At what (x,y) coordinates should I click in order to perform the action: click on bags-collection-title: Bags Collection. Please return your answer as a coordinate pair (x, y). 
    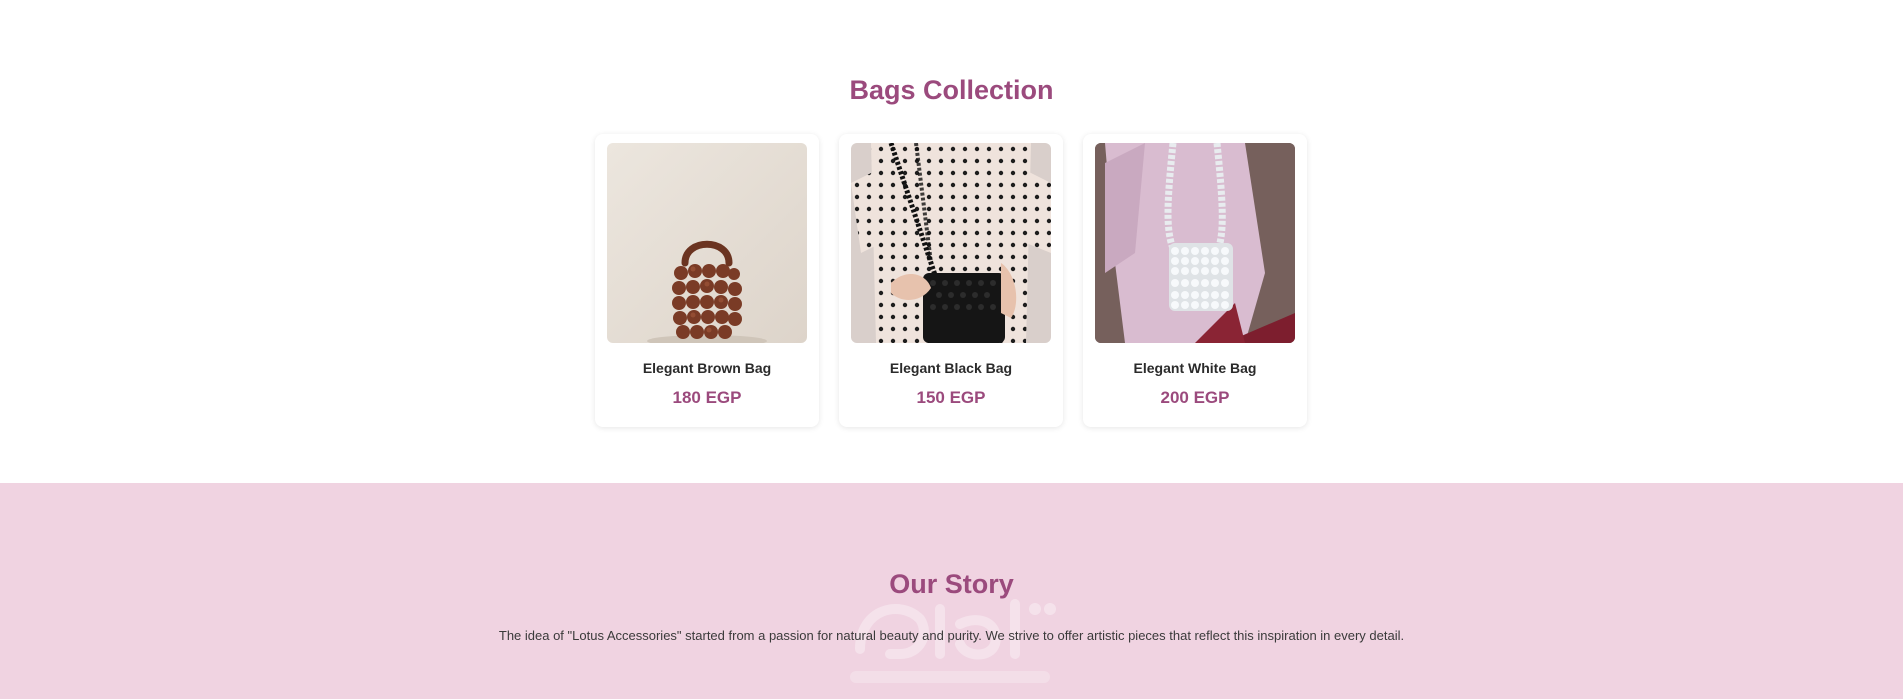
    Looking at the image, I should click on (951, 90).